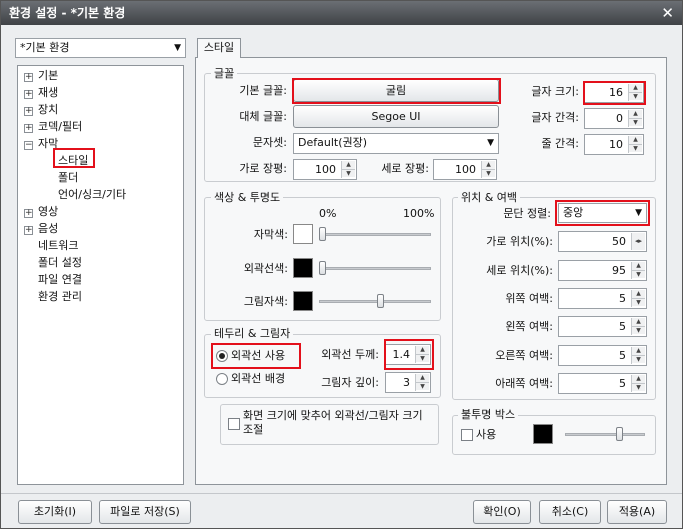 The width and height of the screenshot is (683, 529). What do you see at coordinates (60, 280) in the screenshot?
I see `tree-item-file-assoc: 파일 연결` at bounding box center [60, 280].